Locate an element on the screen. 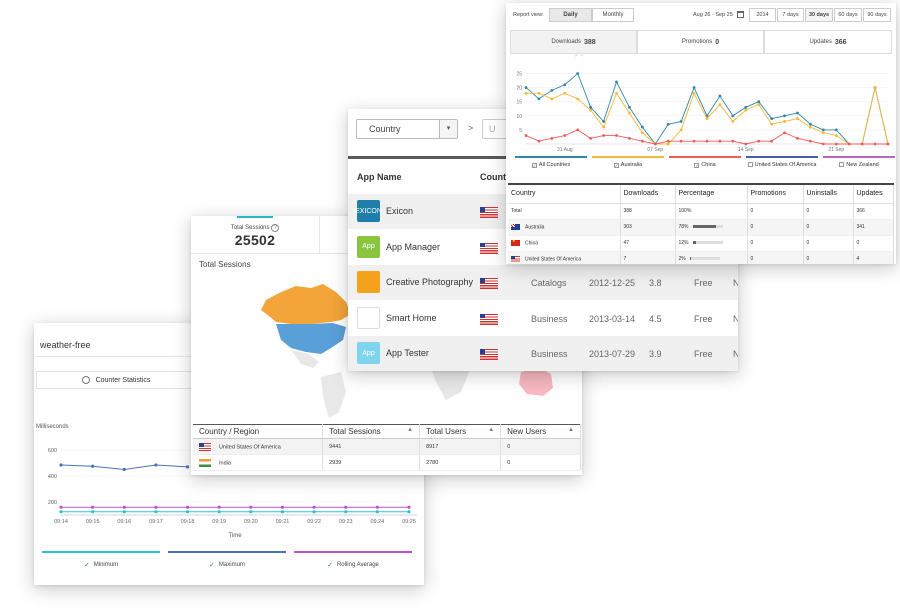 This screenshot has width=900, height=614. tab-label: Counter Statistics is located at coordinates (123, 380).